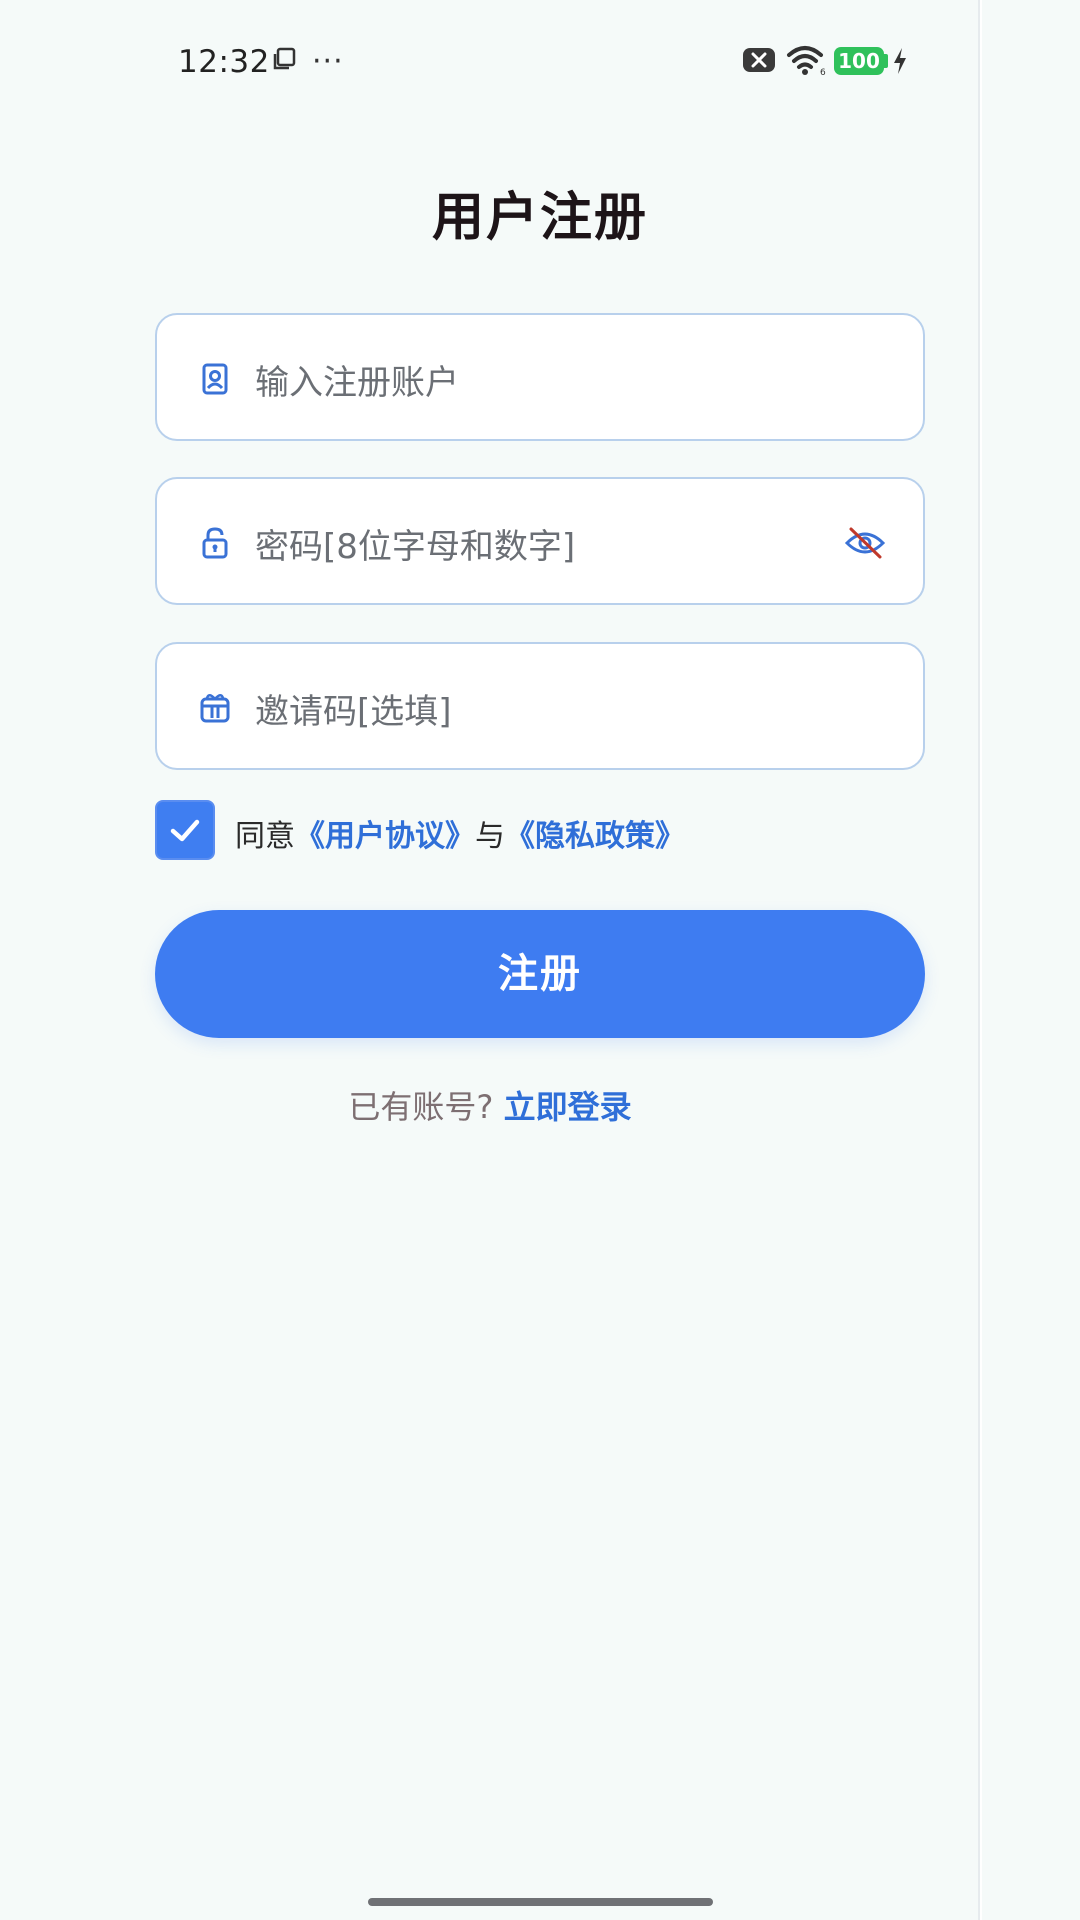 The image size is (1080, 1920). Describe the element at coordinates (215, 708) in the screenshot. I see `gift-icon` at that location.